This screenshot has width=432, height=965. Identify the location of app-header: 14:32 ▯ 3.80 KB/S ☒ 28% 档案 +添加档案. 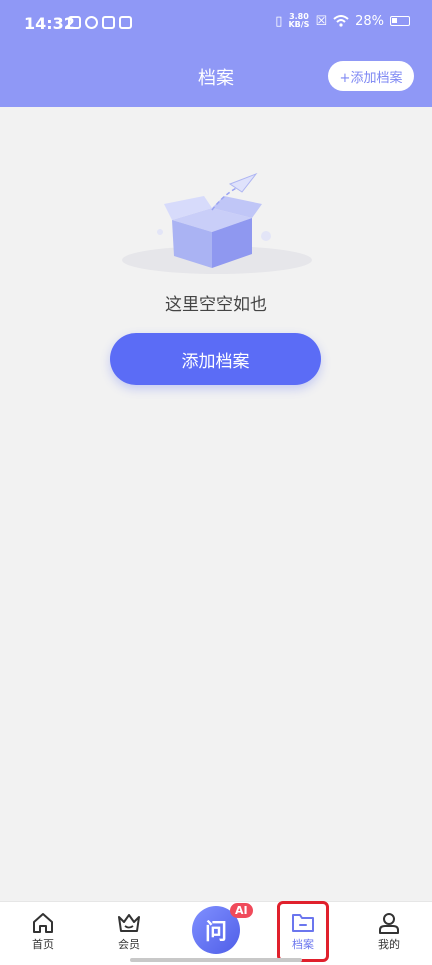
(216, 53).